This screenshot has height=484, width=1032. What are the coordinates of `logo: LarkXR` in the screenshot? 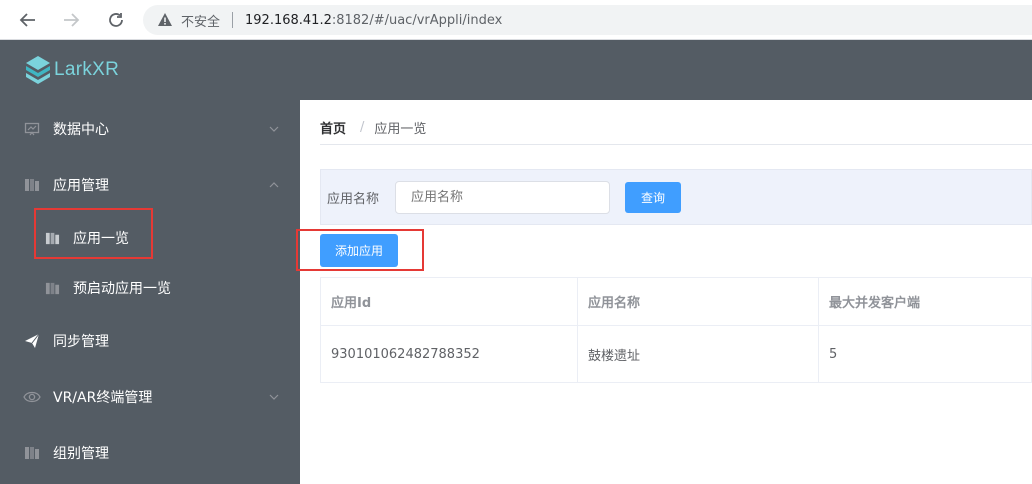 It's located at (71, 70).